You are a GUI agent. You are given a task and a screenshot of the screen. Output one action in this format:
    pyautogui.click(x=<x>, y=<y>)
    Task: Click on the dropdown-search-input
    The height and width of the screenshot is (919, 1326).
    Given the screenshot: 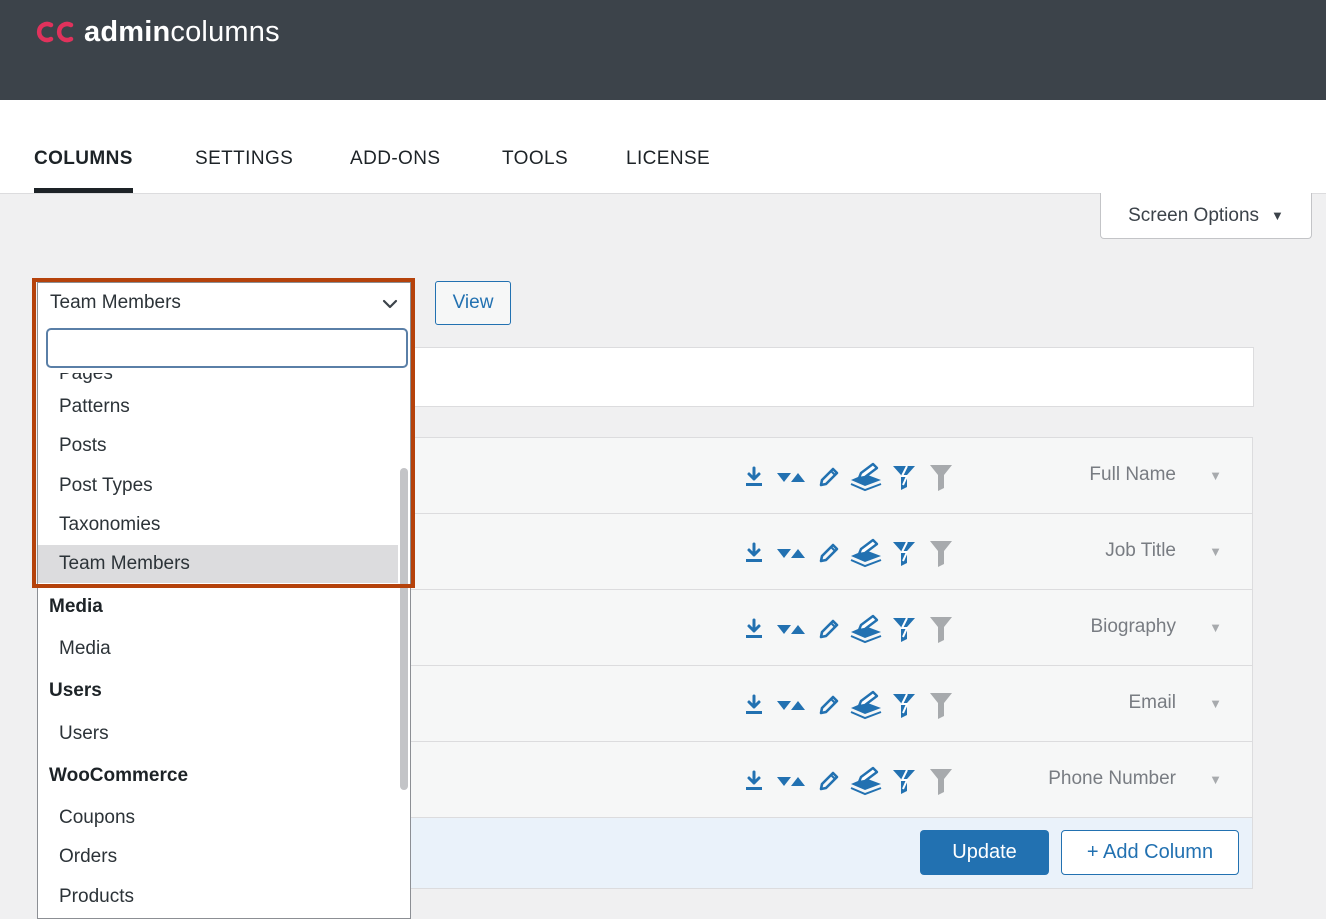 What is the action you would take?
    pyautogui.click(x=227, y=348)
    